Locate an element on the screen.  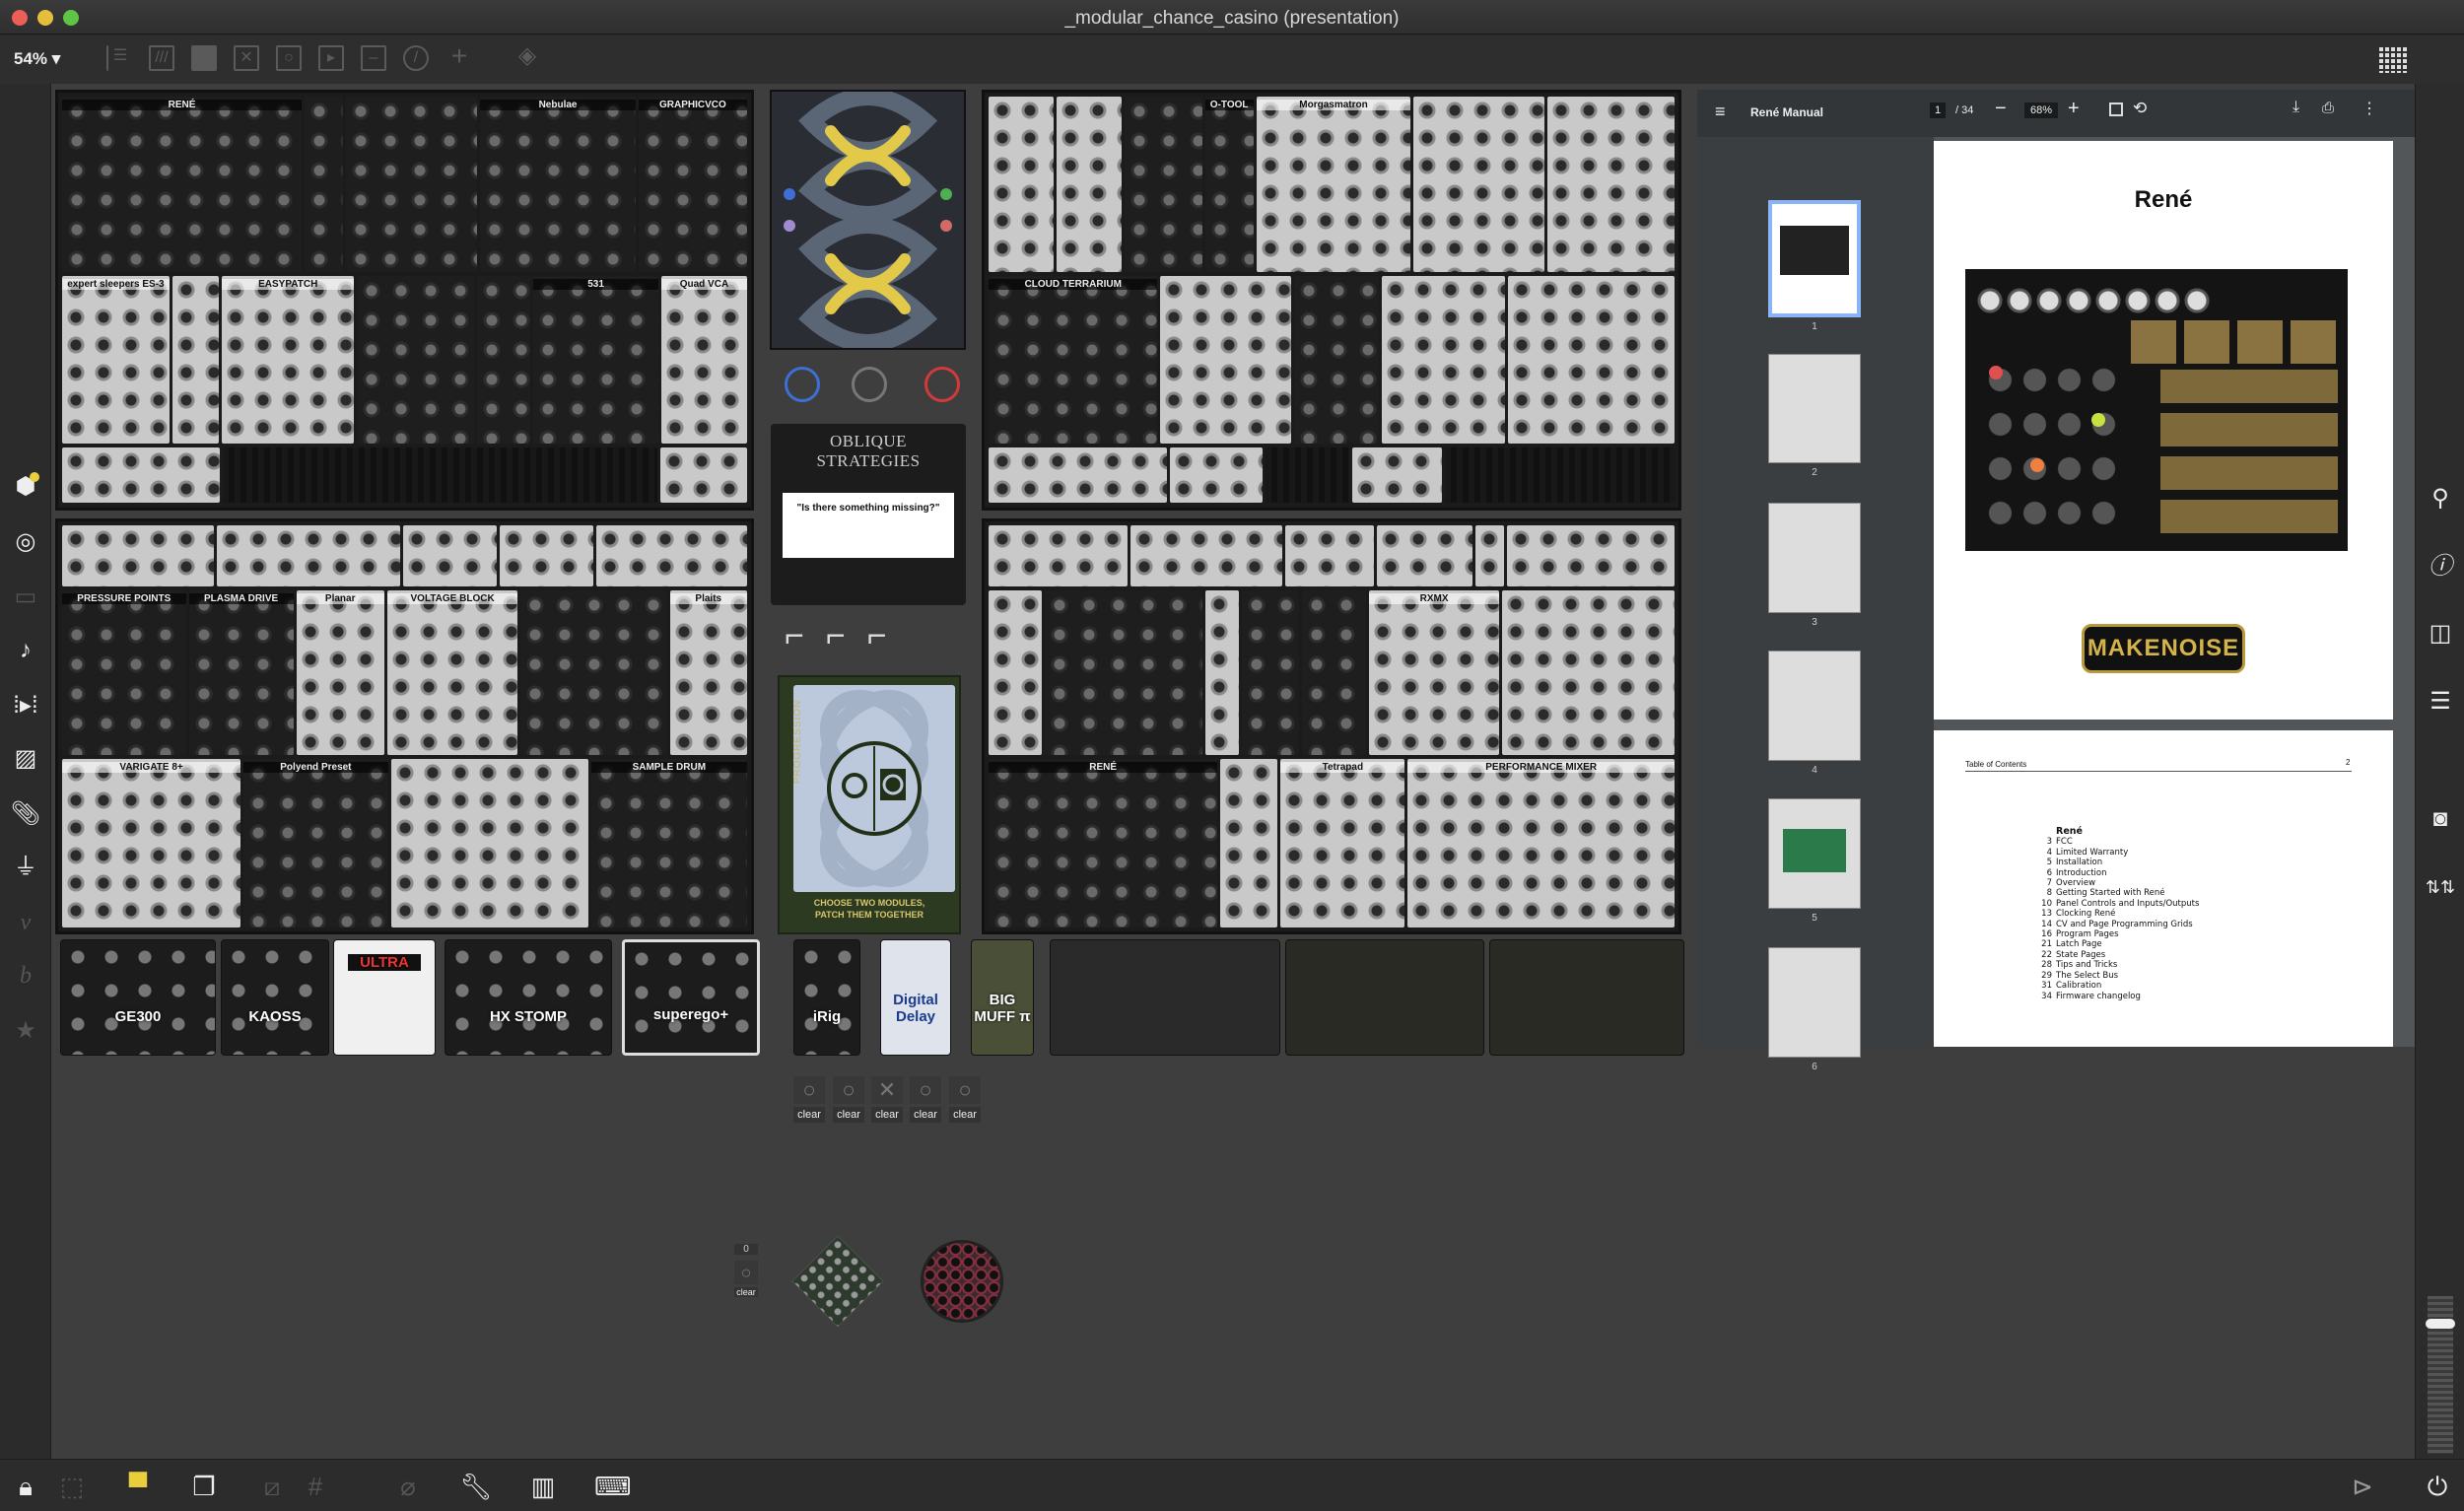
toc-entry: 13 Clocking René is located at coordinates (2117, 914).